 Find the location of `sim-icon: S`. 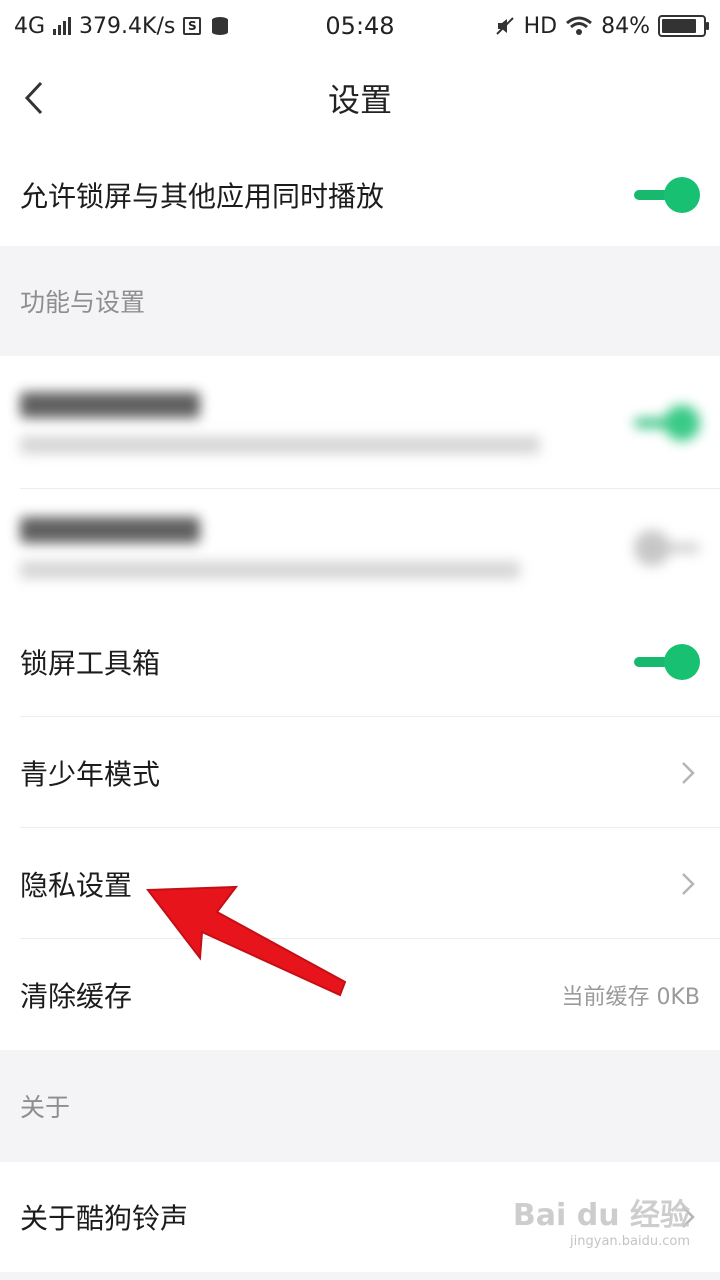

sim-icon: S is located at coordinates (192, 26).